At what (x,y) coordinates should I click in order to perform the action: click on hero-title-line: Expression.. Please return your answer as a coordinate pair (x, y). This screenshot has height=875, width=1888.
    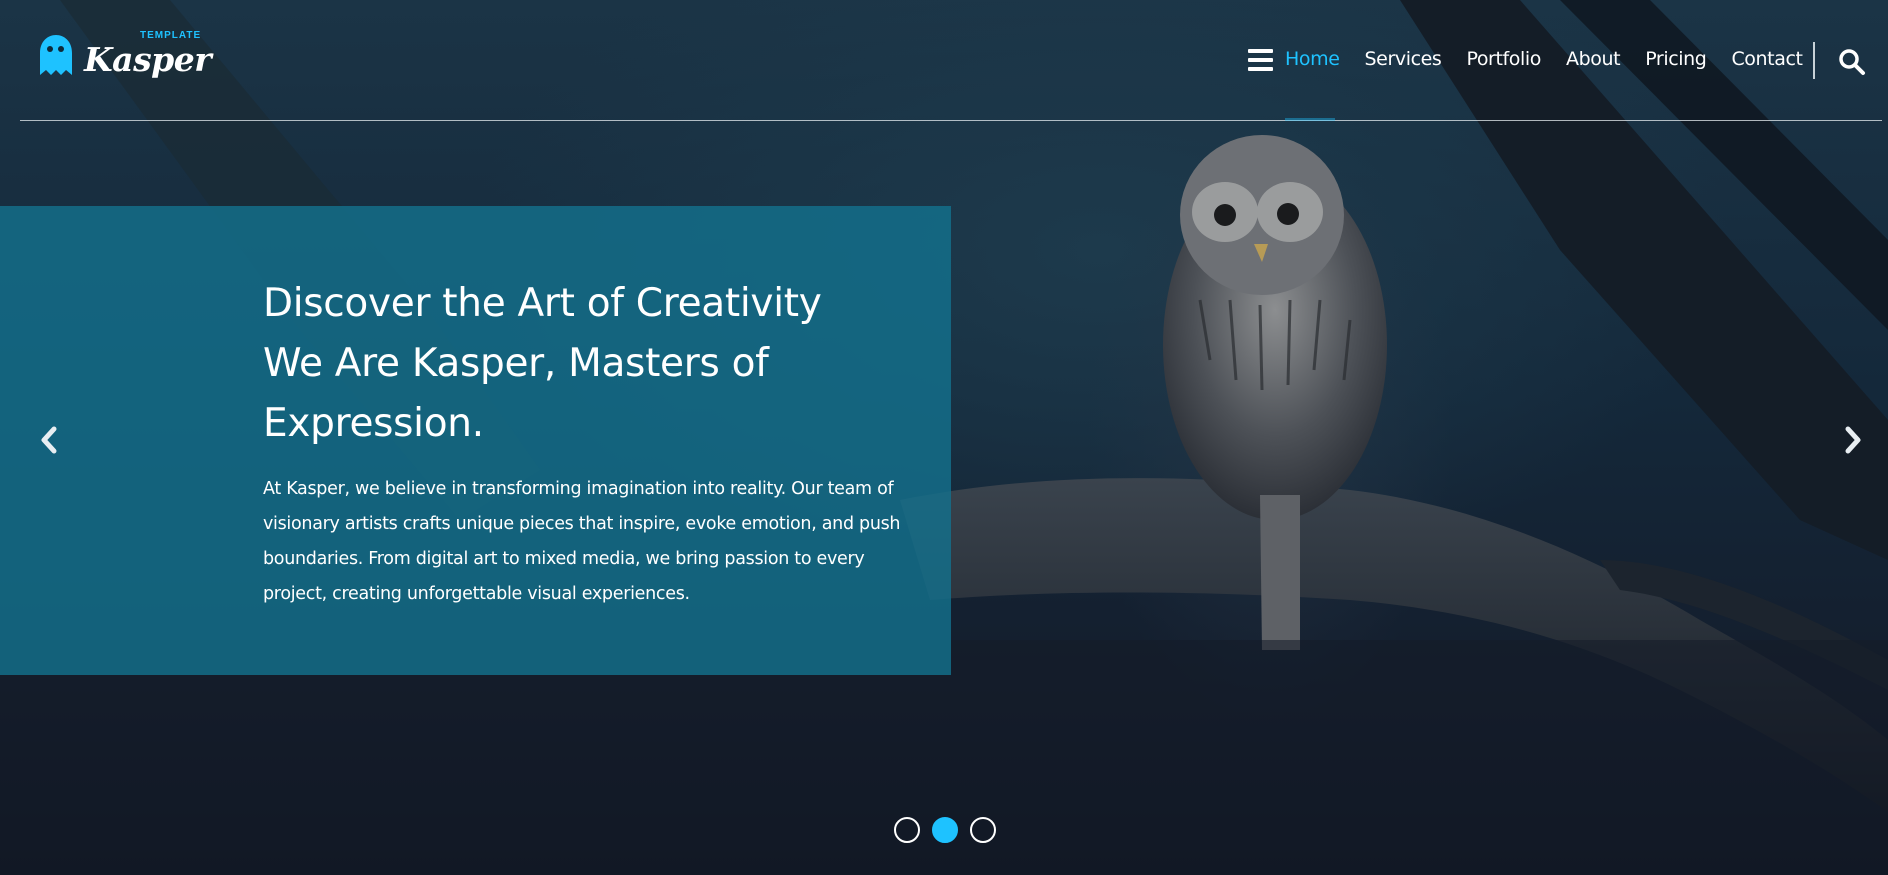
    Looking at the image, I should click on (373, 423).